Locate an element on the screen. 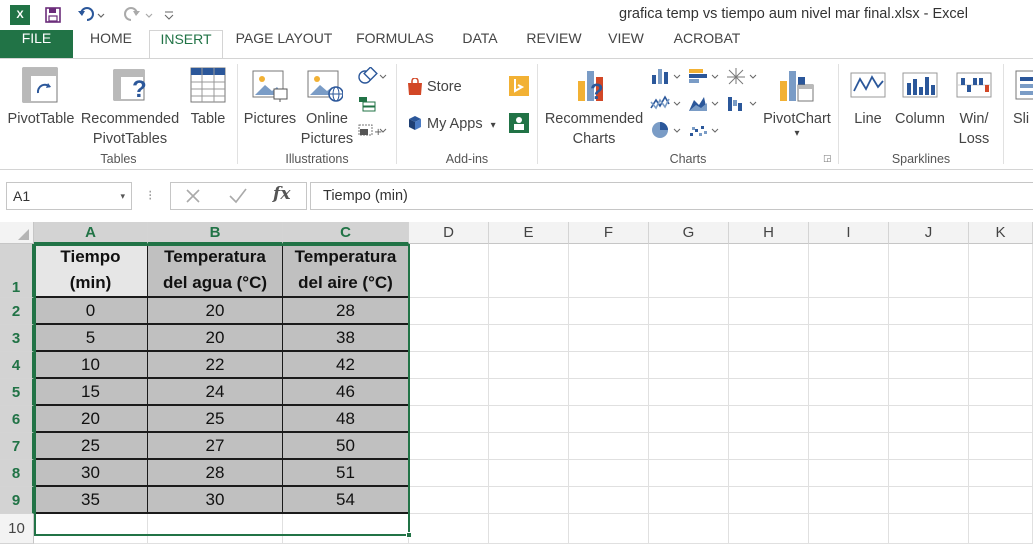 The width and height of the screenshot is (1033, 544). insert-function-button: fx is located at coordinates (281, 194).